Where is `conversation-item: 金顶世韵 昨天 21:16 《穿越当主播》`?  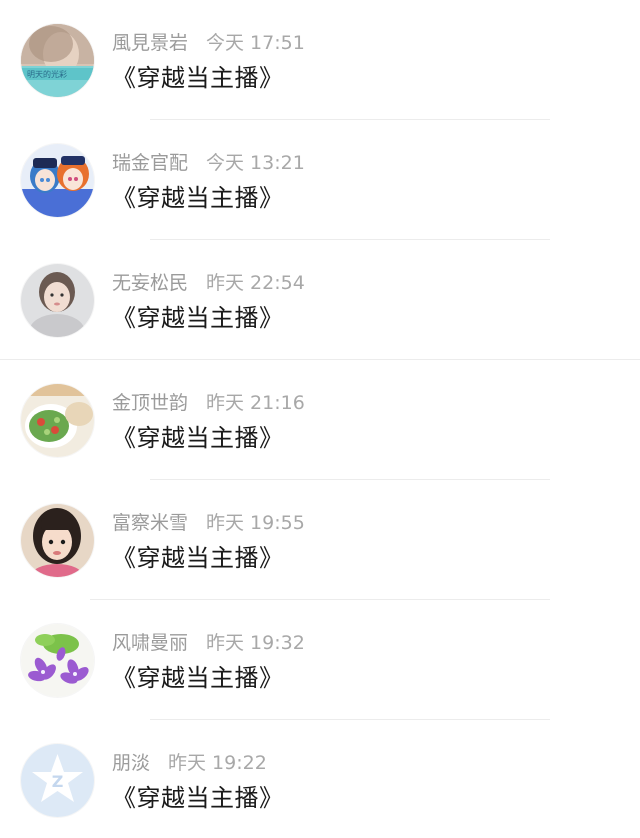 conversation-item: 金顶世韵 昨天 21:16 《穿越当主播》 is located at coordinates (320, 420).